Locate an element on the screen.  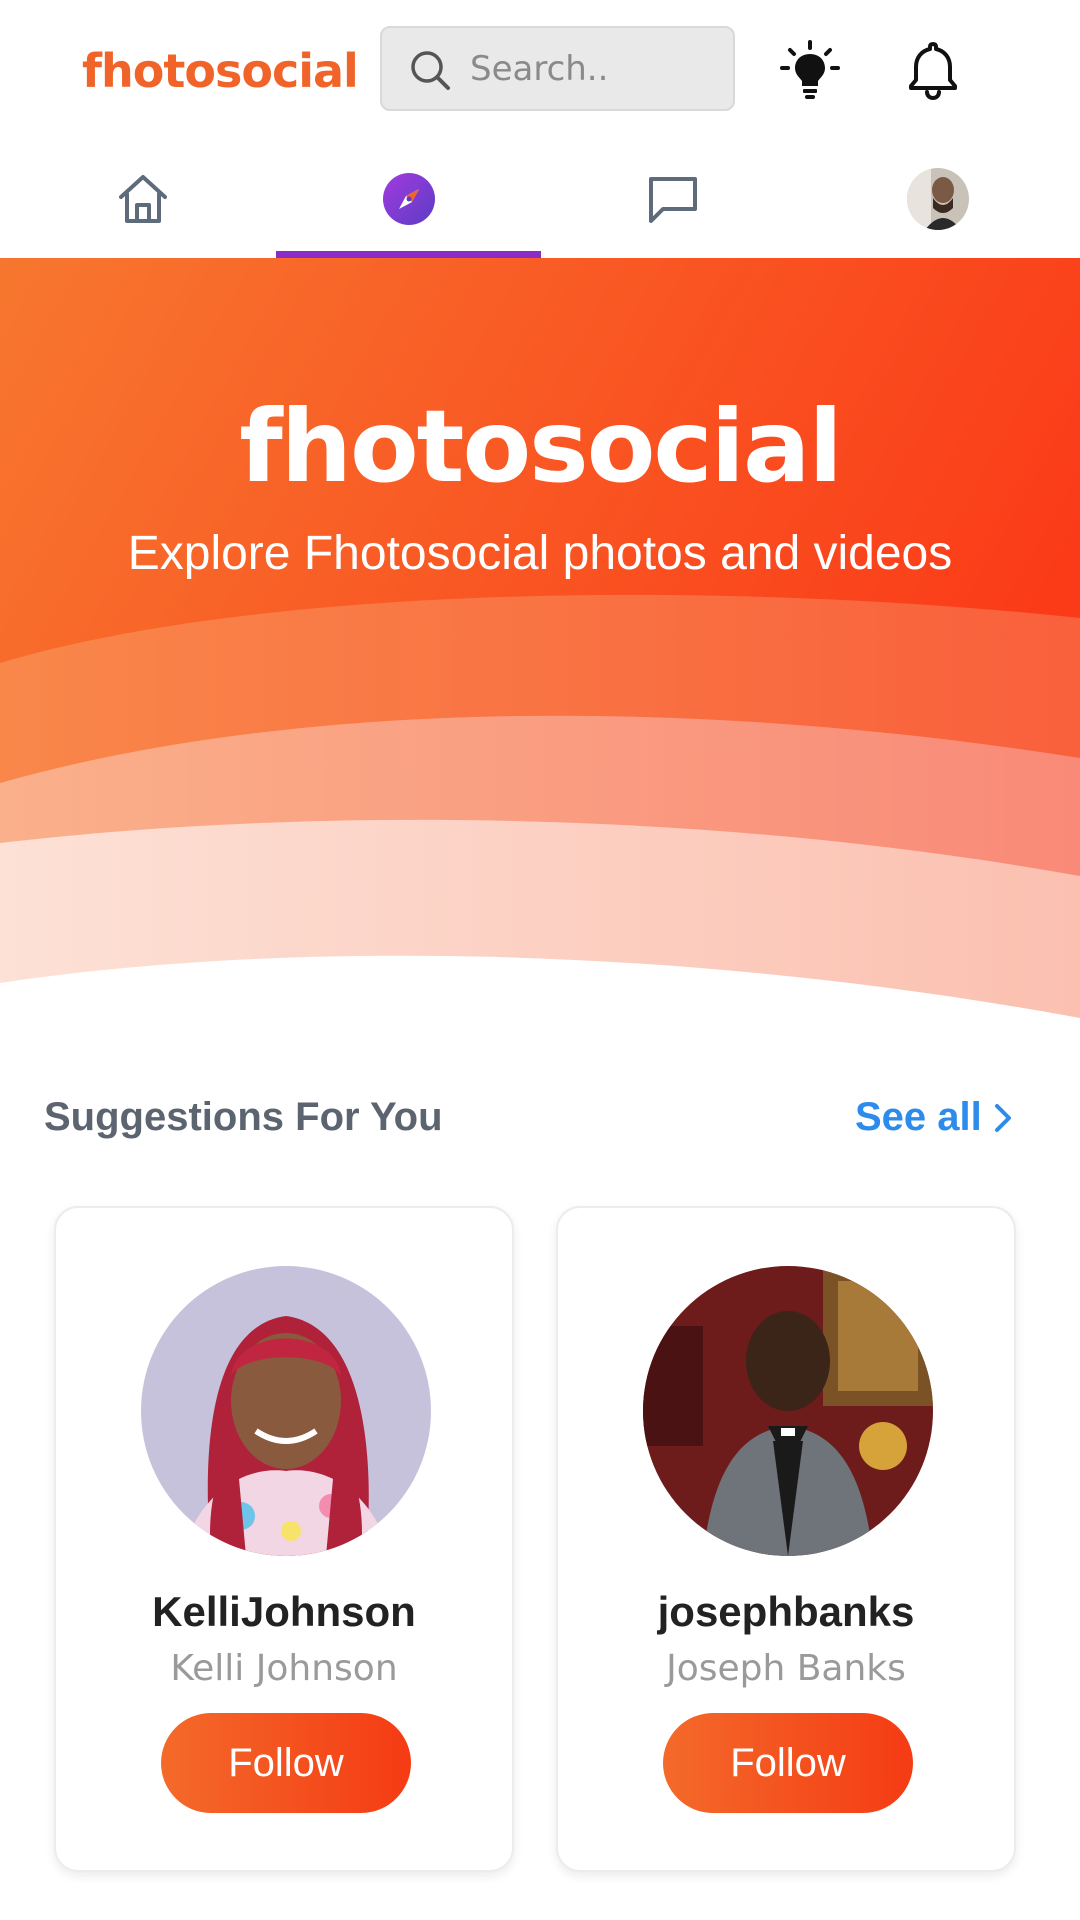
home-icon is located at coordinates (142, 199).